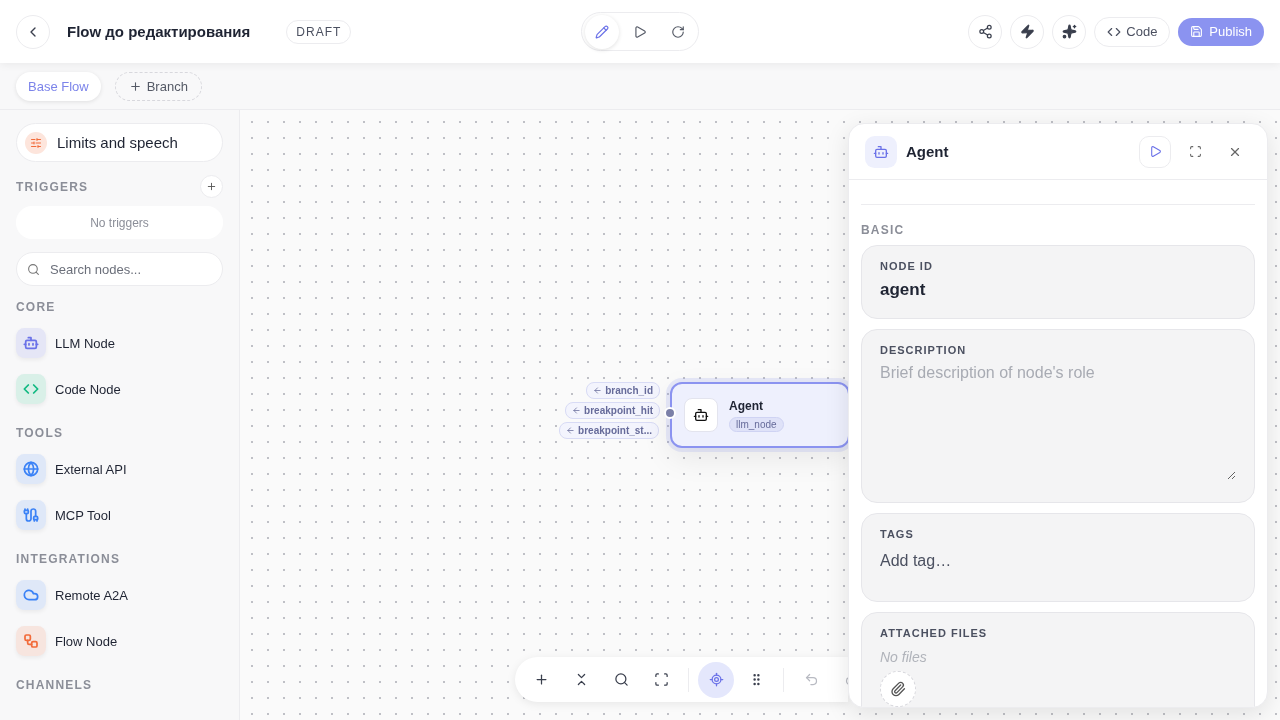  What do you see at coordinates (811, 679) in the screenshot?
I see `undo-icon` at bounding box center [811, 679].